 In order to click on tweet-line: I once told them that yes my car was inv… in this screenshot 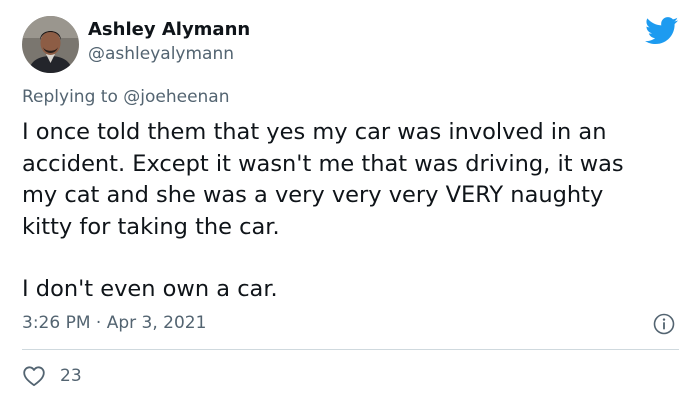, I will do `click(314, 132)`.